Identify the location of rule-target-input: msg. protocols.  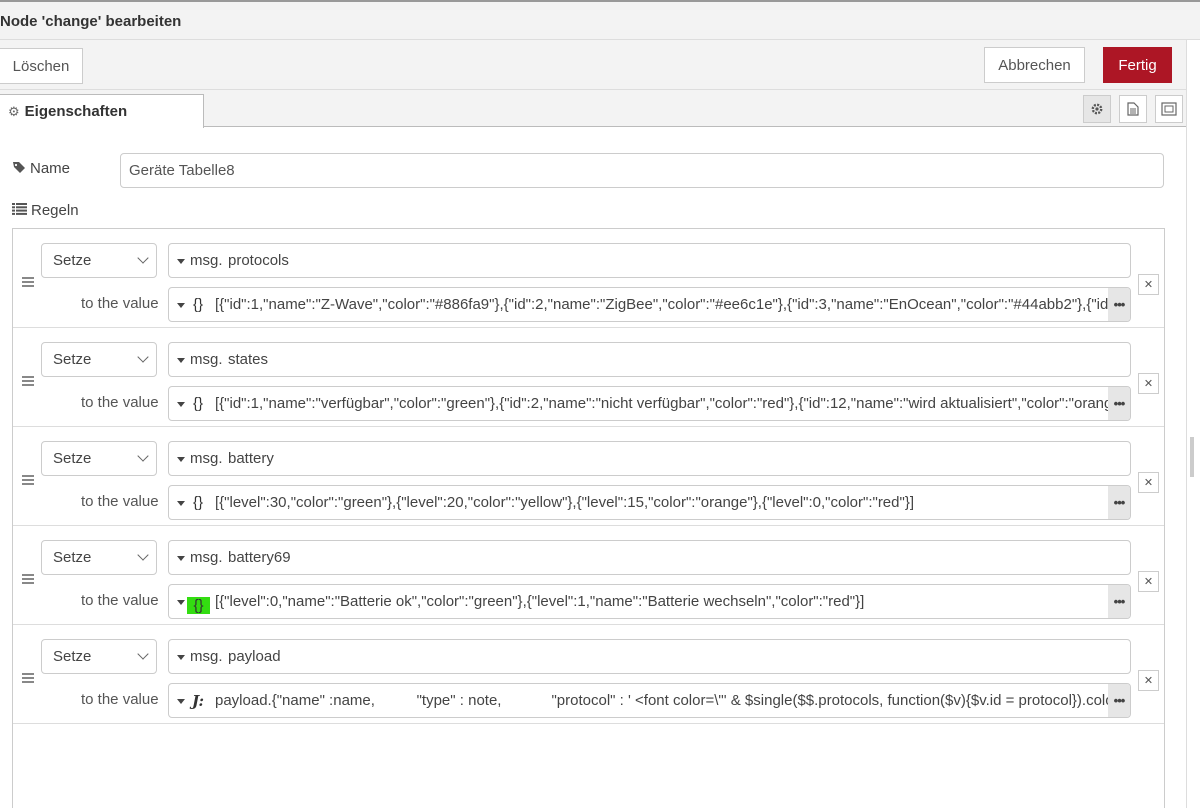
(649, 260).